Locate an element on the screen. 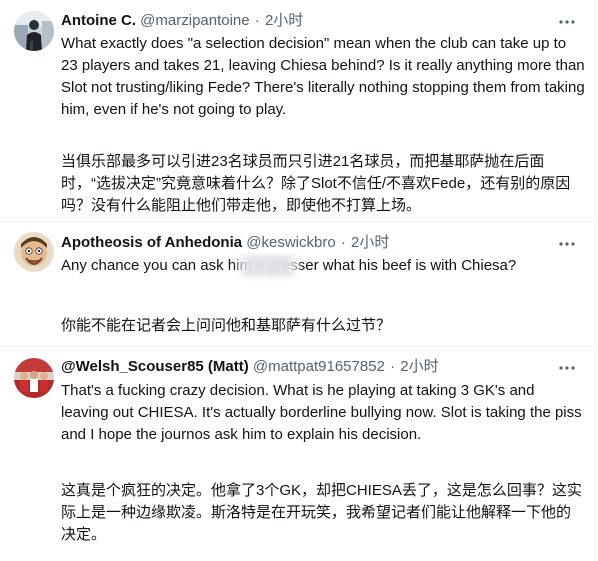 This screenshot has width=598, height=561. display-name: Apotheosis of Anhedonia is located at coordinates (151, 242).